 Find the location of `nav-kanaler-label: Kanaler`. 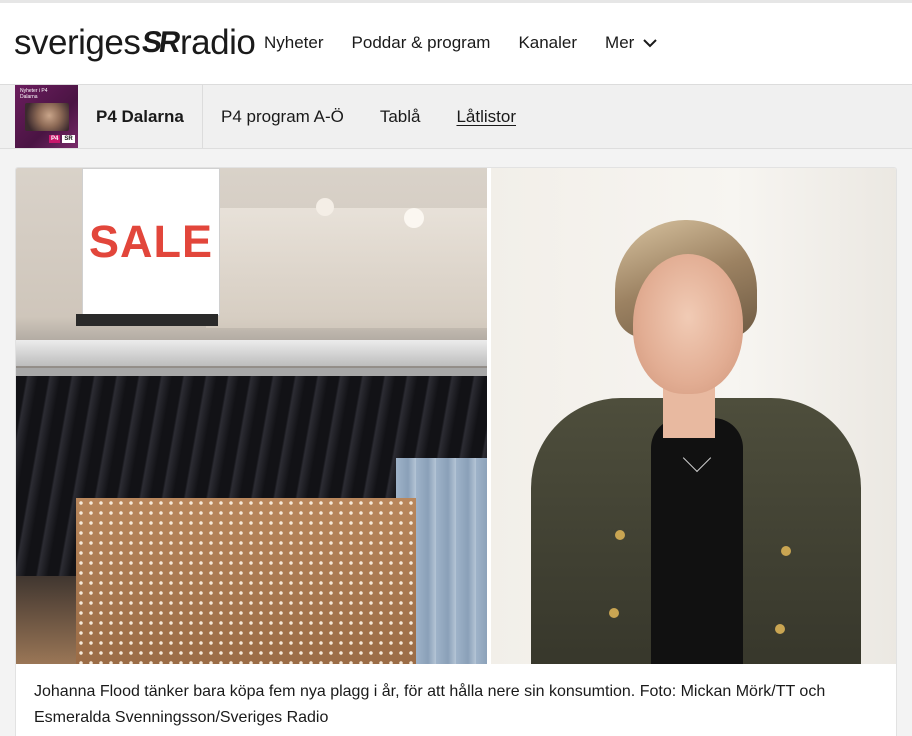

nav-kanaler-label: Kanaler is located at coordinates (548, 42).